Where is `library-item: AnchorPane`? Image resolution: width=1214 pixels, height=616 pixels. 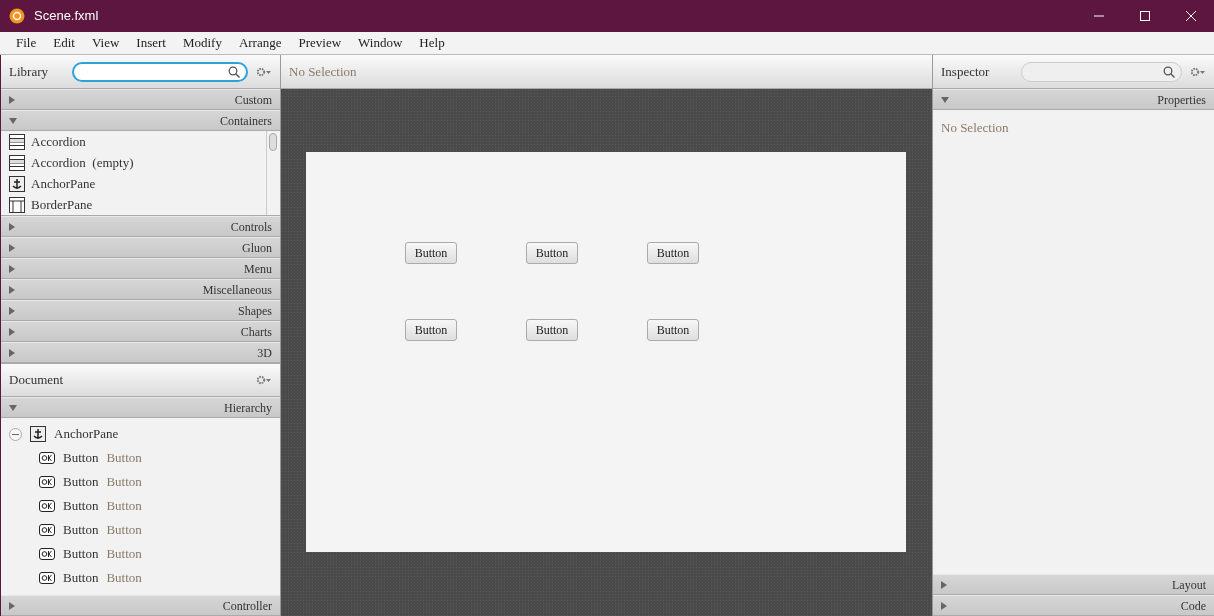 library-item: AnchorPane is located at coordinates (63, 183).